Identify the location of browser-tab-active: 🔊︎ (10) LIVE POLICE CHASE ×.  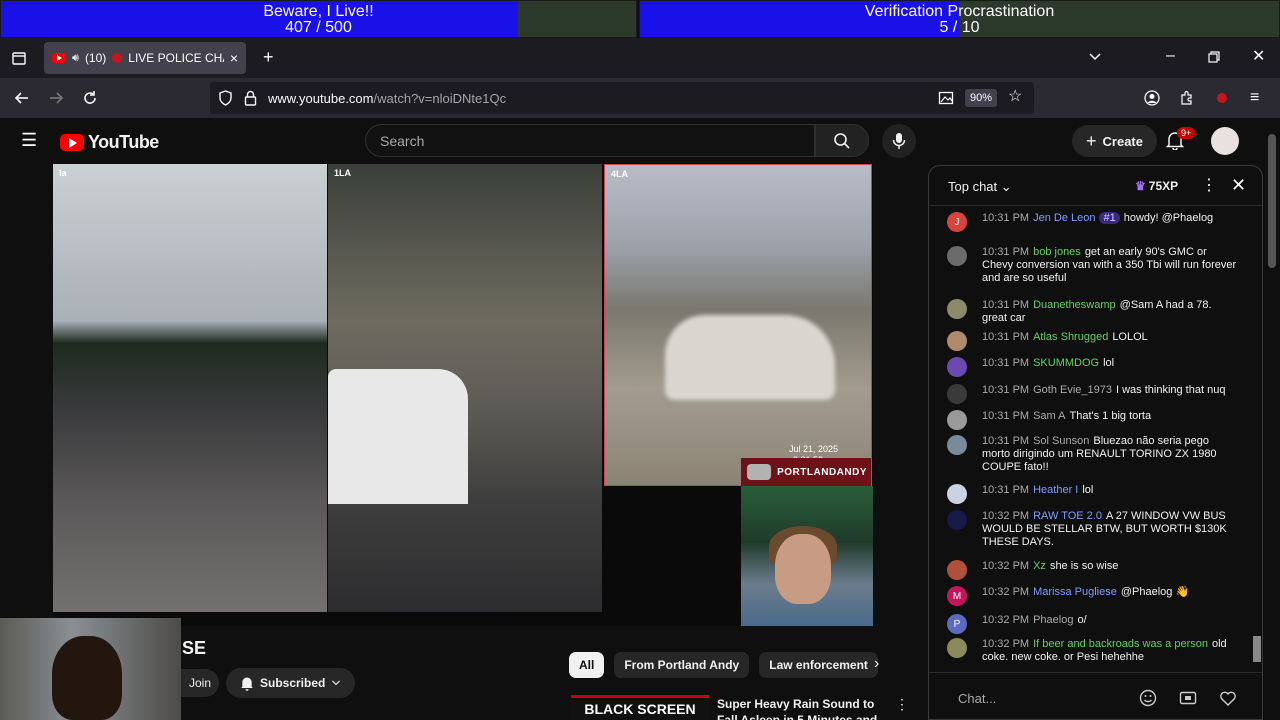
(145, 58).